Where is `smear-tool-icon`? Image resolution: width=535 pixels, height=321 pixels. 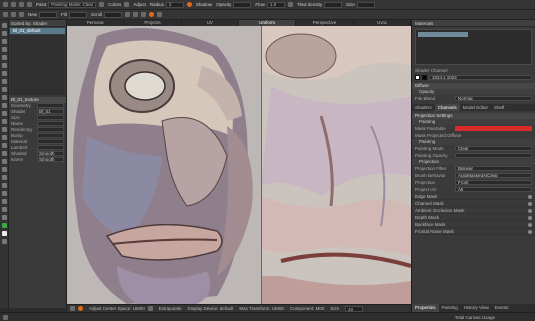 smear-tool-icon is located at coordinates (4, 81).